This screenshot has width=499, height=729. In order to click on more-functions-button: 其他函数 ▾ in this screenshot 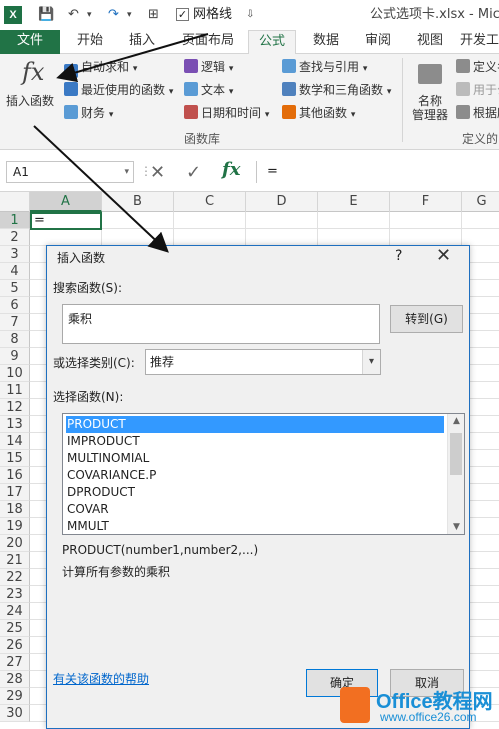, I will do `click(318, 114)`.